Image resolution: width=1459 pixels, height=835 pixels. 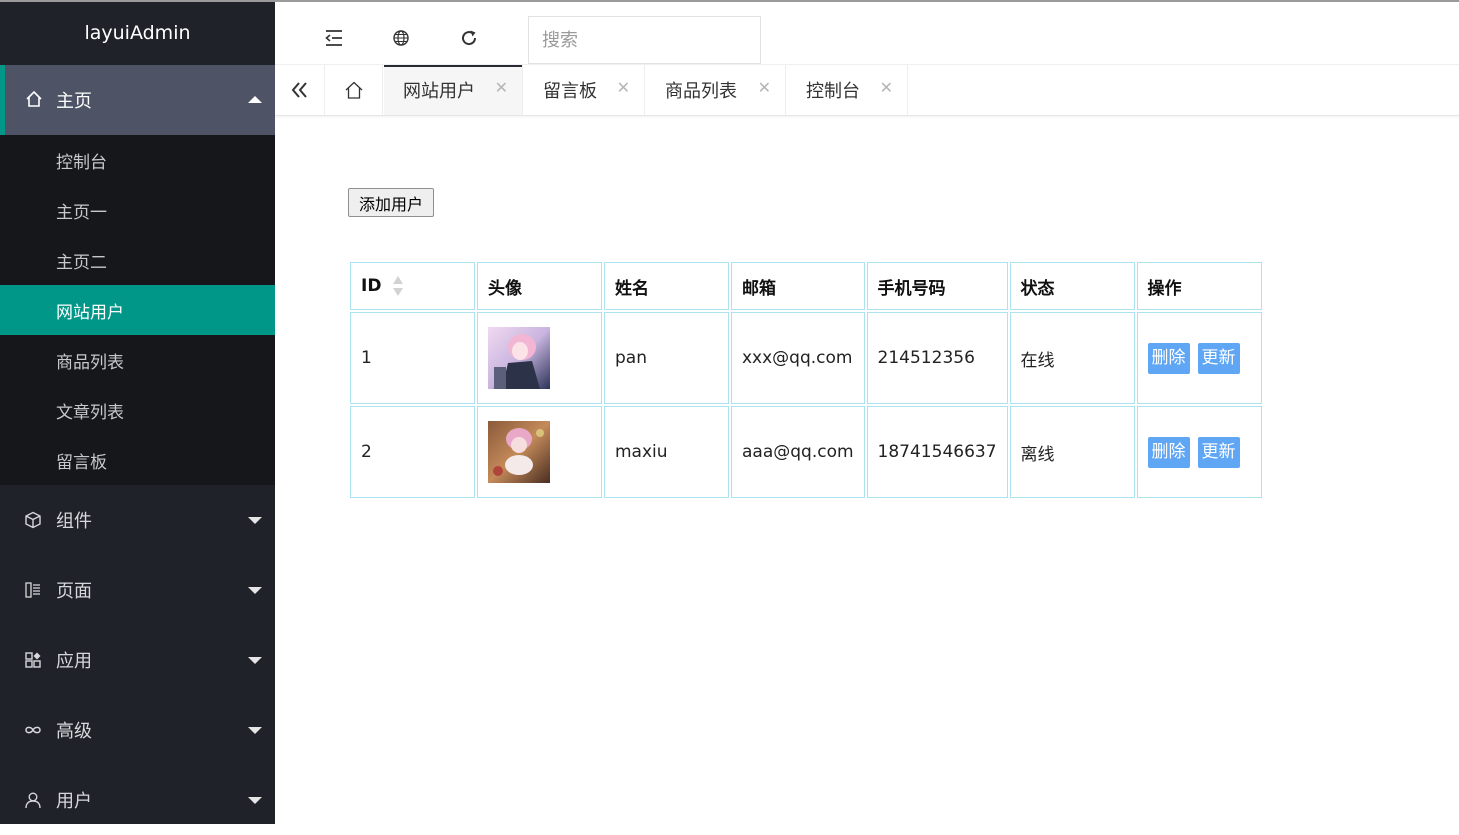 What do you see at coordinates (644, 40) in the screenshot?
I see `search-input` at bounding box center [644, 40].